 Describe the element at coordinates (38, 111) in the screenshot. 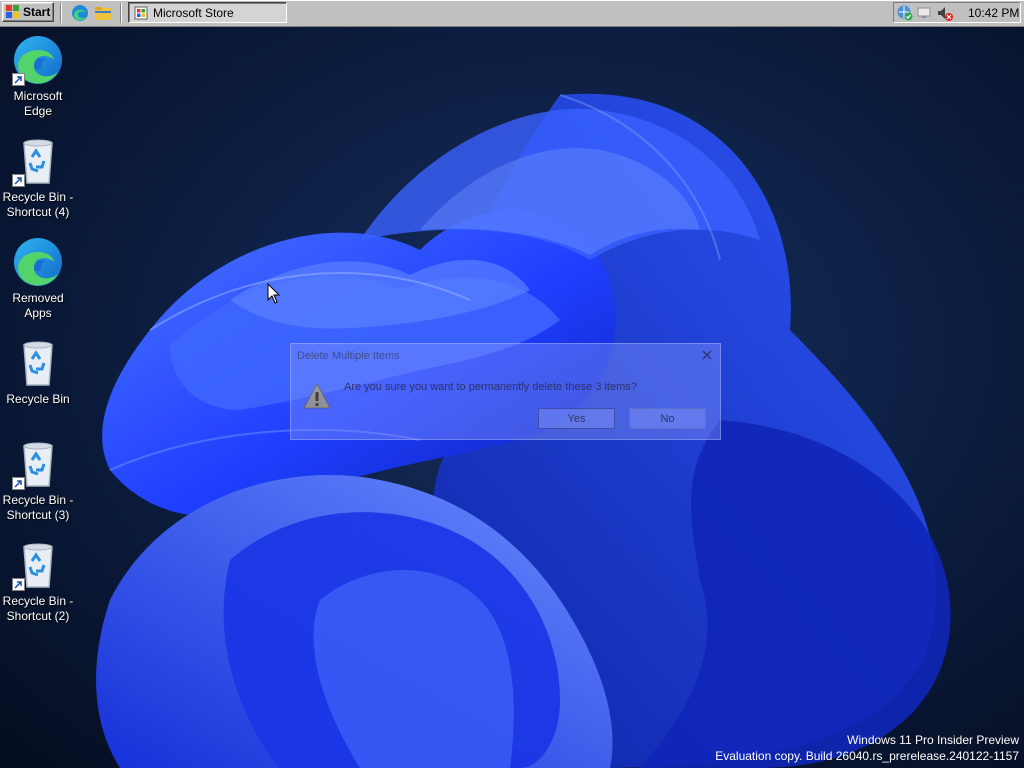

I see `icon-label: Edge` at that location.